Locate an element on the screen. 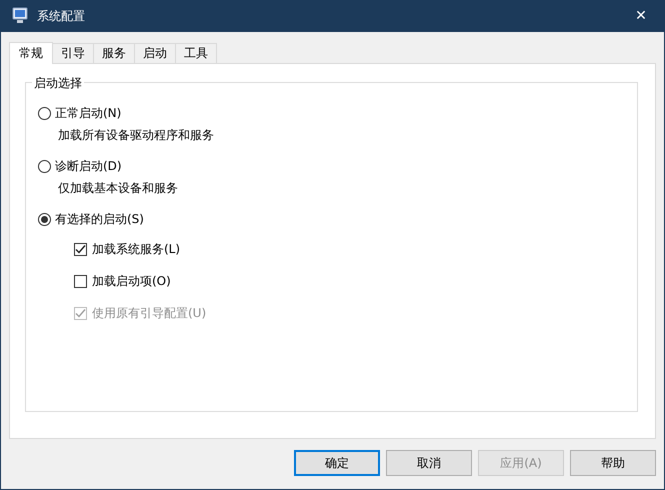  tab: 工具 is located at coordinates (196, 53).